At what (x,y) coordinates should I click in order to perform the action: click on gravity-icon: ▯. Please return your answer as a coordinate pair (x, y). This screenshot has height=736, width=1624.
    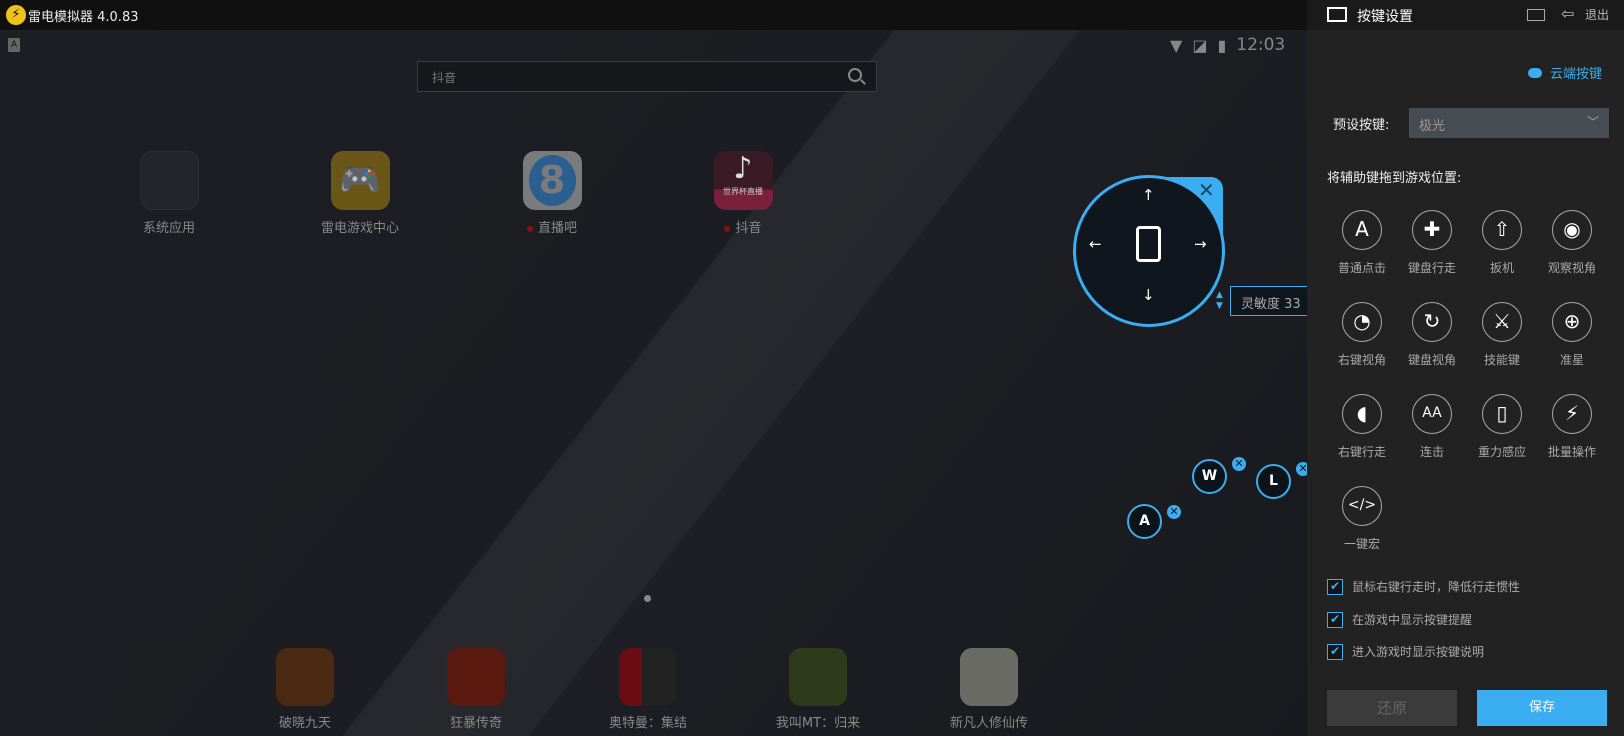
    Looking at the image, I should click on (1502, 414).